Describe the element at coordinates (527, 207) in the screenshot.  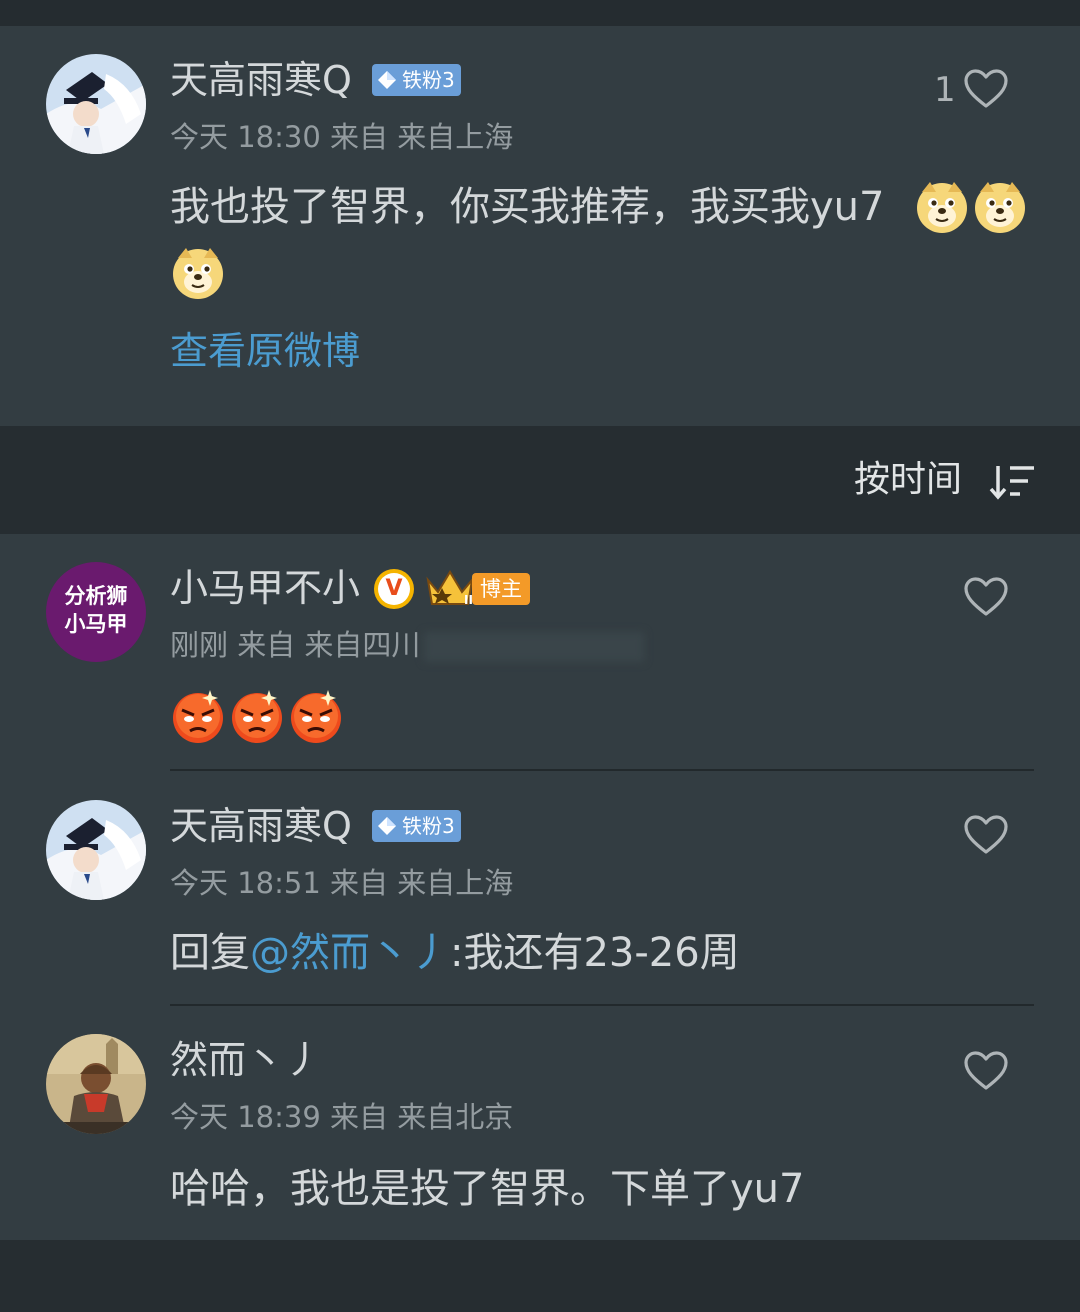
I see `comment-text: 我也投了智界，你买我推荐，我买我yu7` at that location.